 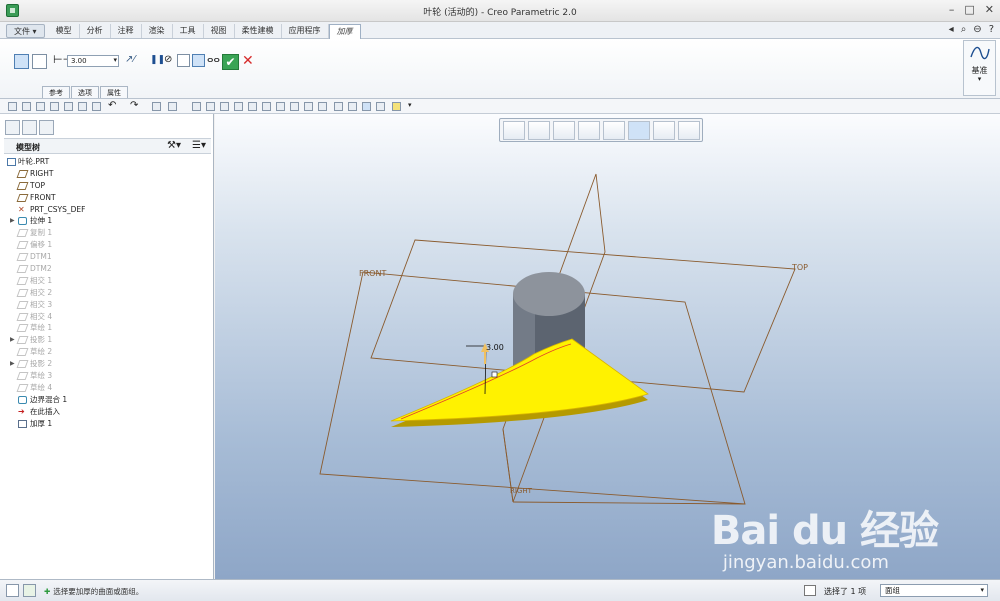 I want to click on annotation-display-icon, so click(x=338, y=106).